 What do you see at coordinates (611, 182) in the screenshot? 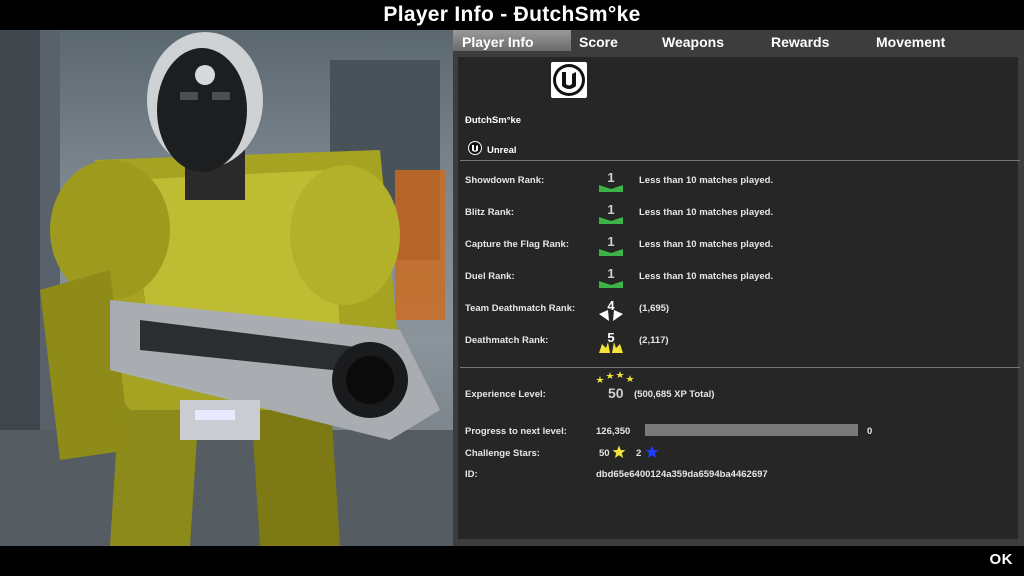
I see `showdown-rank-badge: 1` at bounding box center [611, 182].